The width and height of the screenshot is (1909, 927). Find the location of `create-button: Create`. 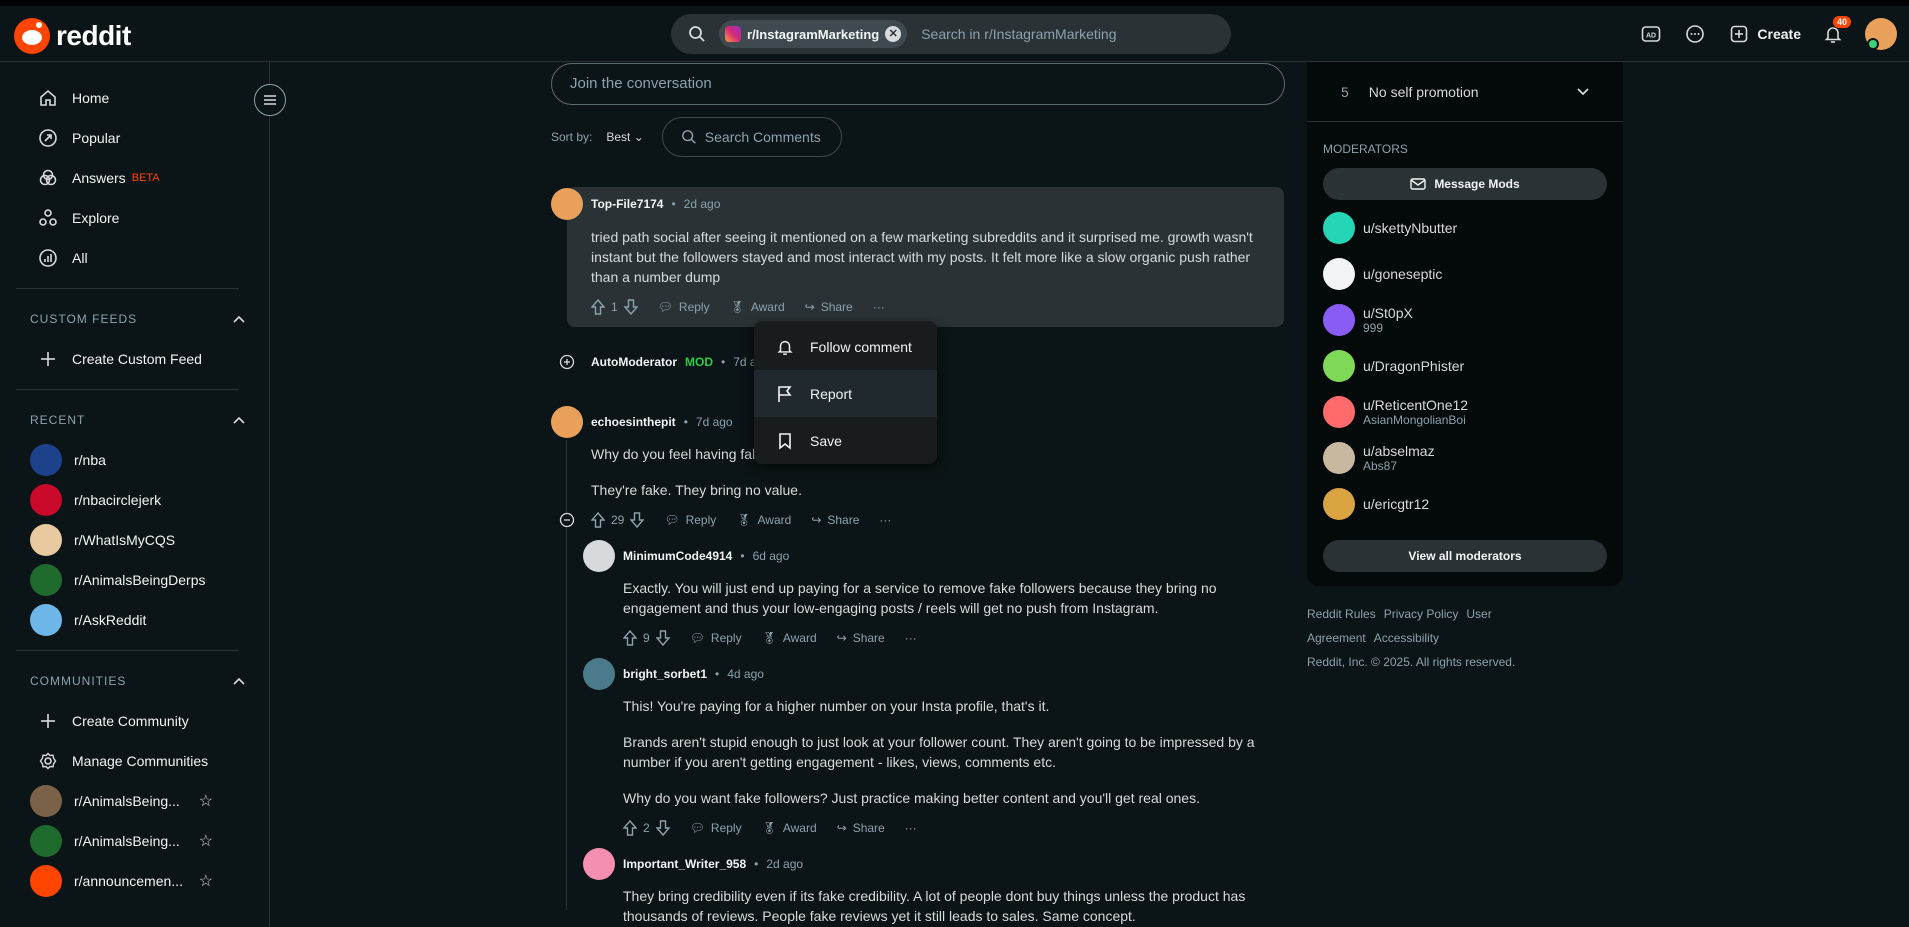

create-button: Create is located at coordinates (1764, 34).